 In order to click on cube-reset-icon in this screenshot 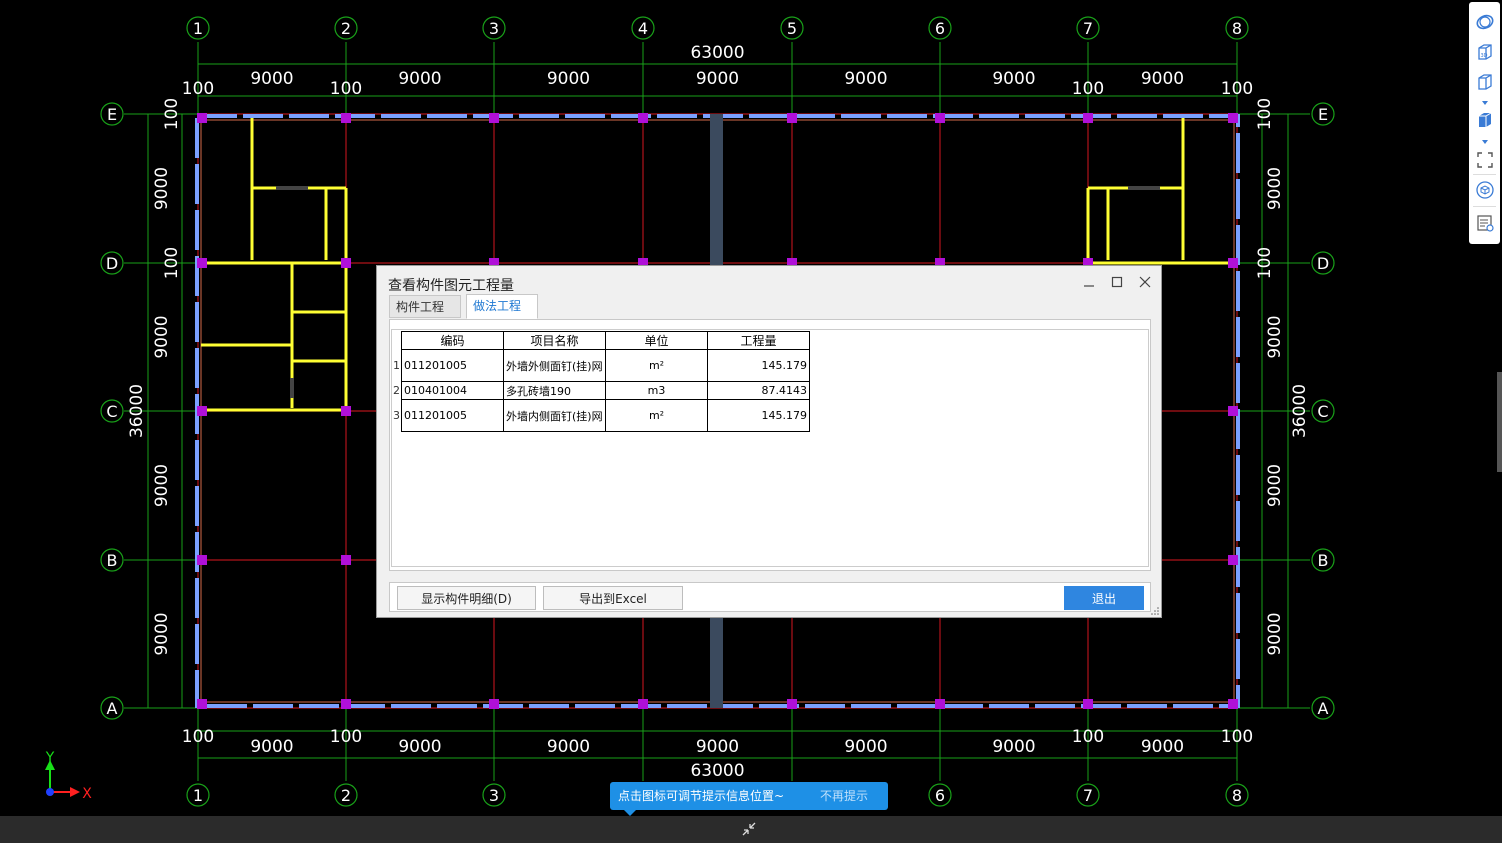, I will do `click(1485, 190)`.